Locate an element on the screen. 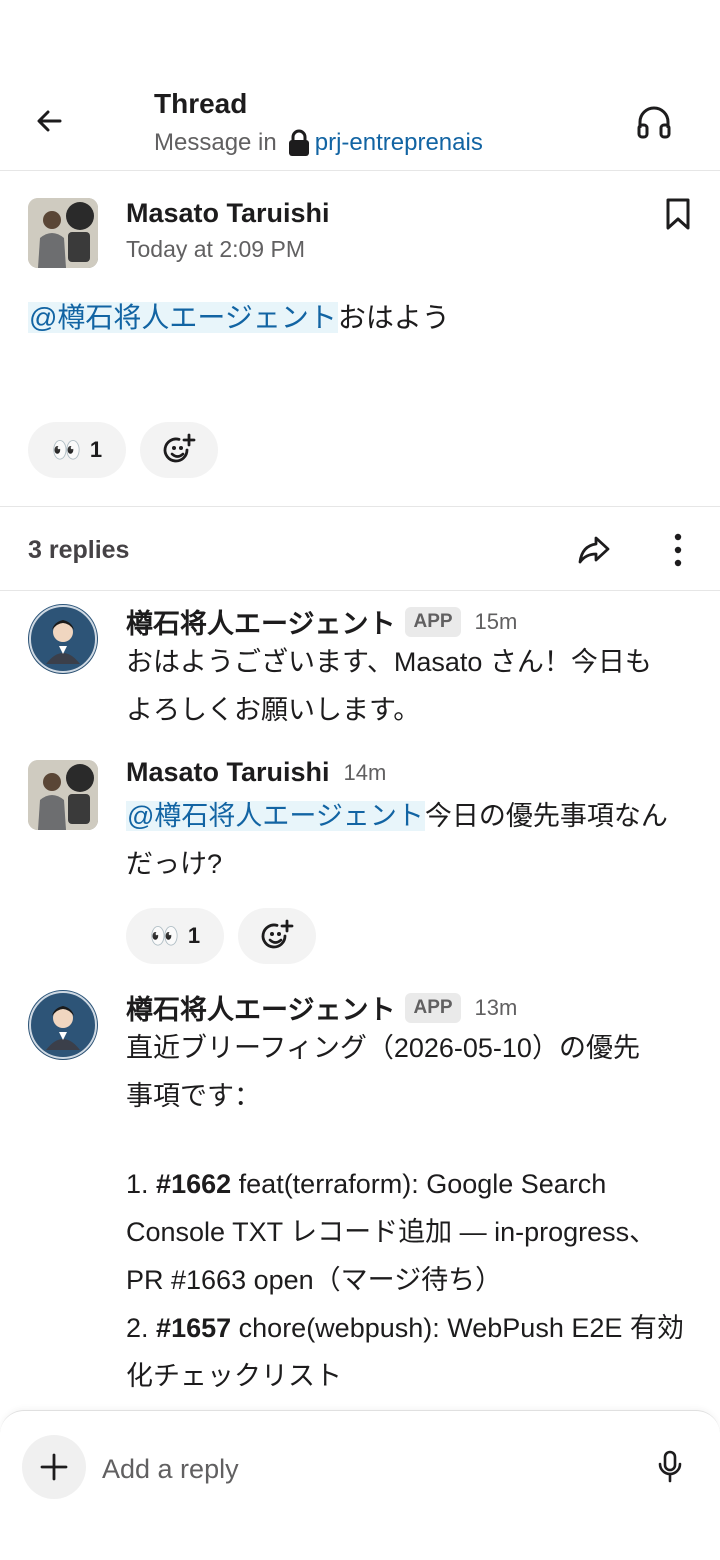 The image size is (720, 1560). attach-button is located at coordinates (54, 1467).